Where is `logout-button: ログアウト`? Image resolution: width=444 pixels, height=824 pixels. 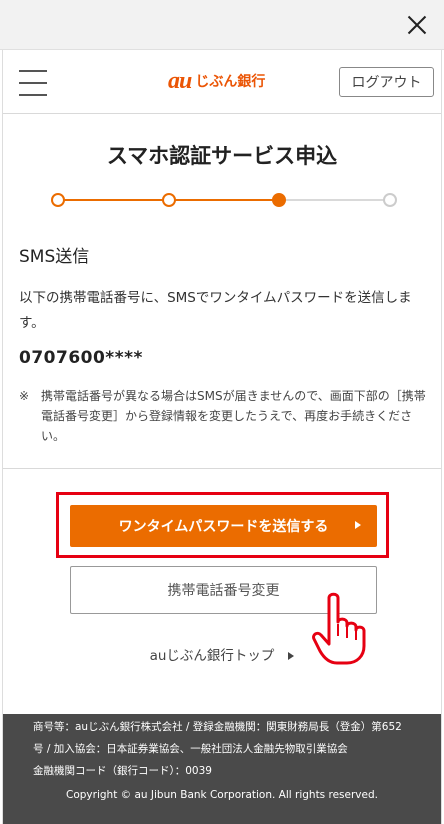
logout-button: ログアウト is located at coordinates (386, 82).